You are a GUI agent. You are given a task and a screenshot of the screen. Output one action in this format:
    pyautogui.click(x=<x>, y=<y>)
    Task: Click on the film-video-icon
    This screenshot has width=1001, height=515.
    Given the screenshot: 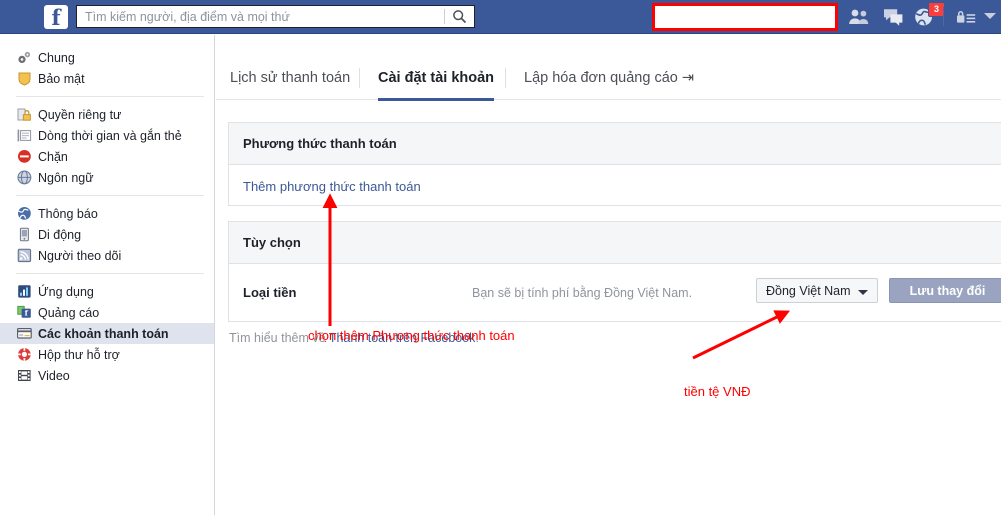 What is the action you would take?
    pyautogui.click(x=24, y=375)
    